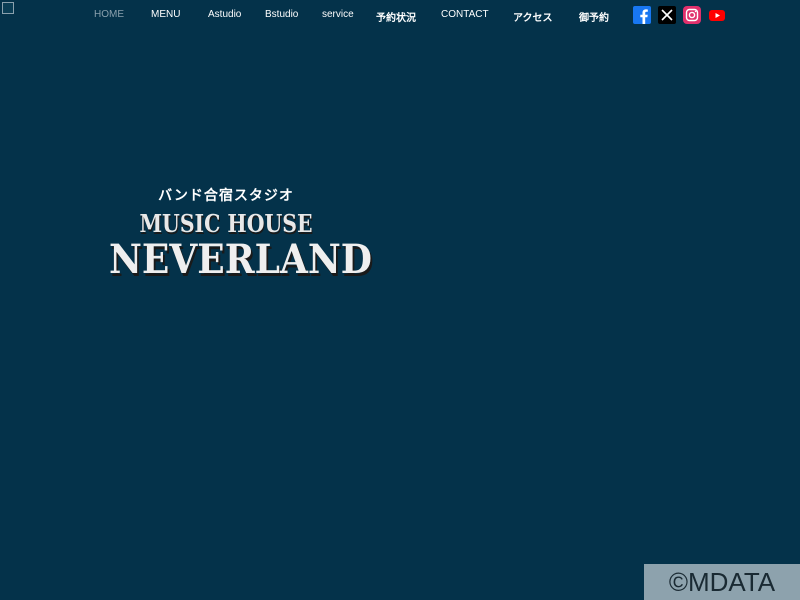  What do you see at coordinates (226, 223) in the screenshot?
I see `hero-title-line1: MUSIC HOUSE` at bounding box center [226, 223].